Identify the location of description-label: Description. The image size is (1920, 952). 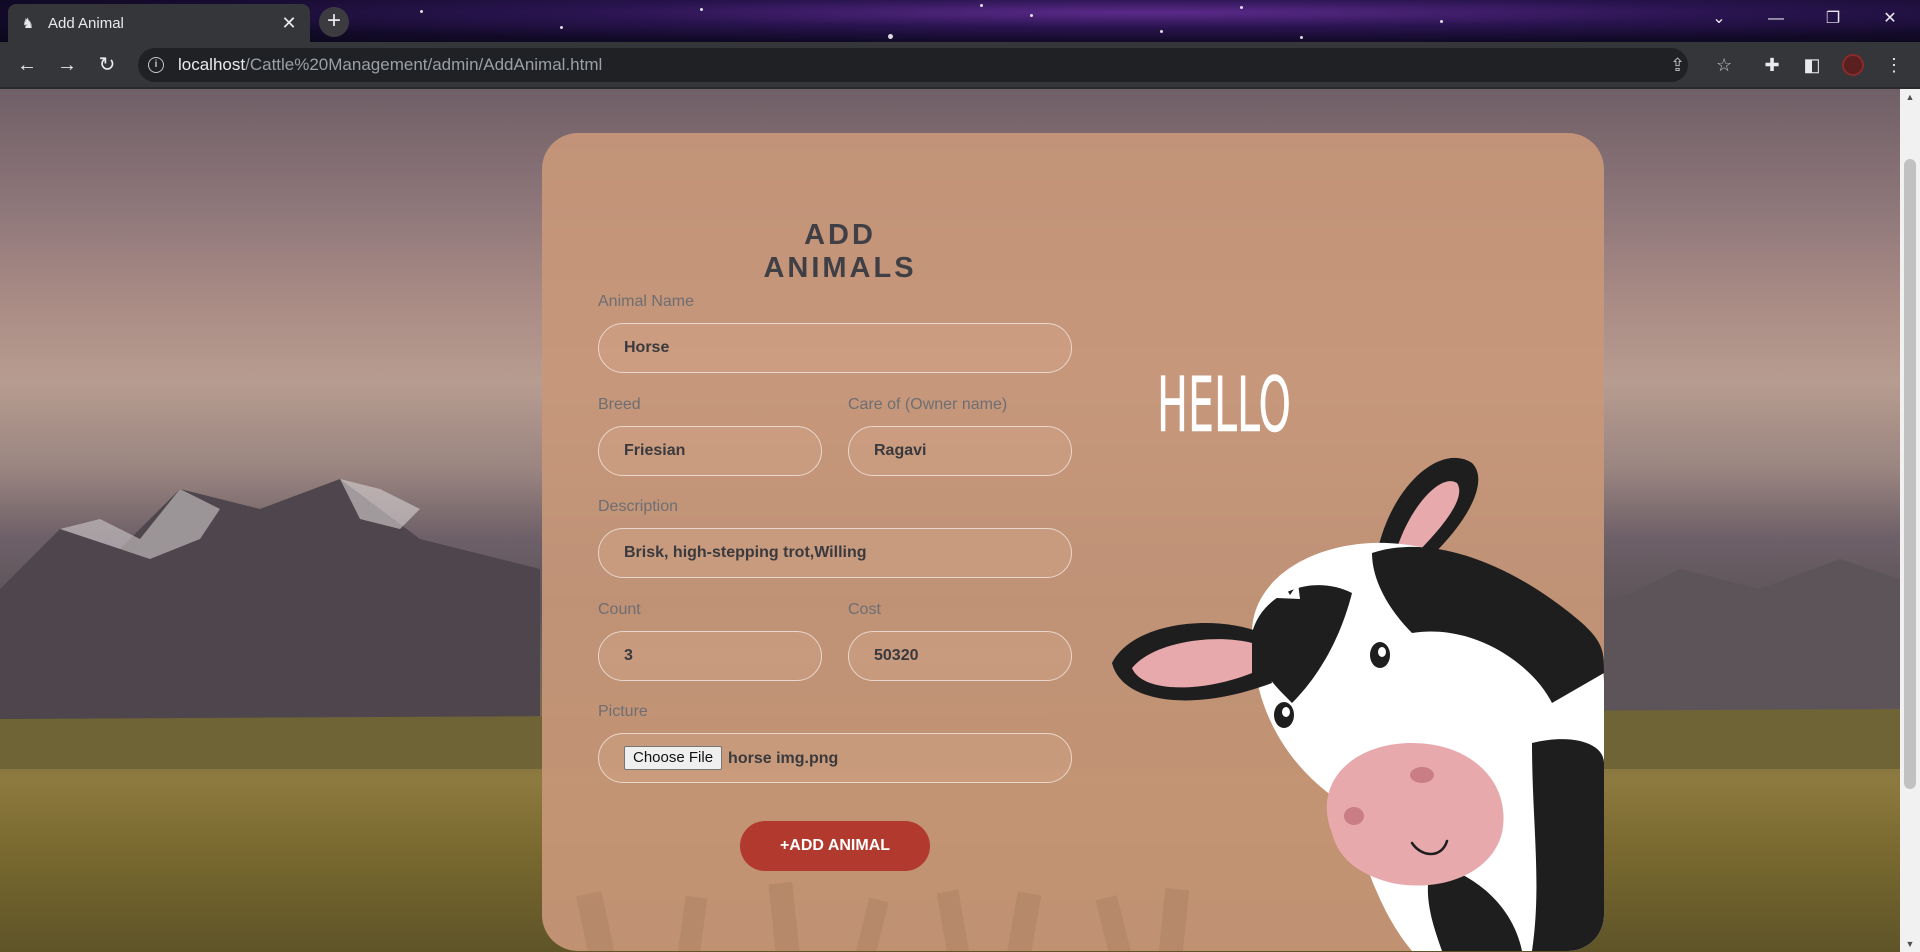
(638, 506).